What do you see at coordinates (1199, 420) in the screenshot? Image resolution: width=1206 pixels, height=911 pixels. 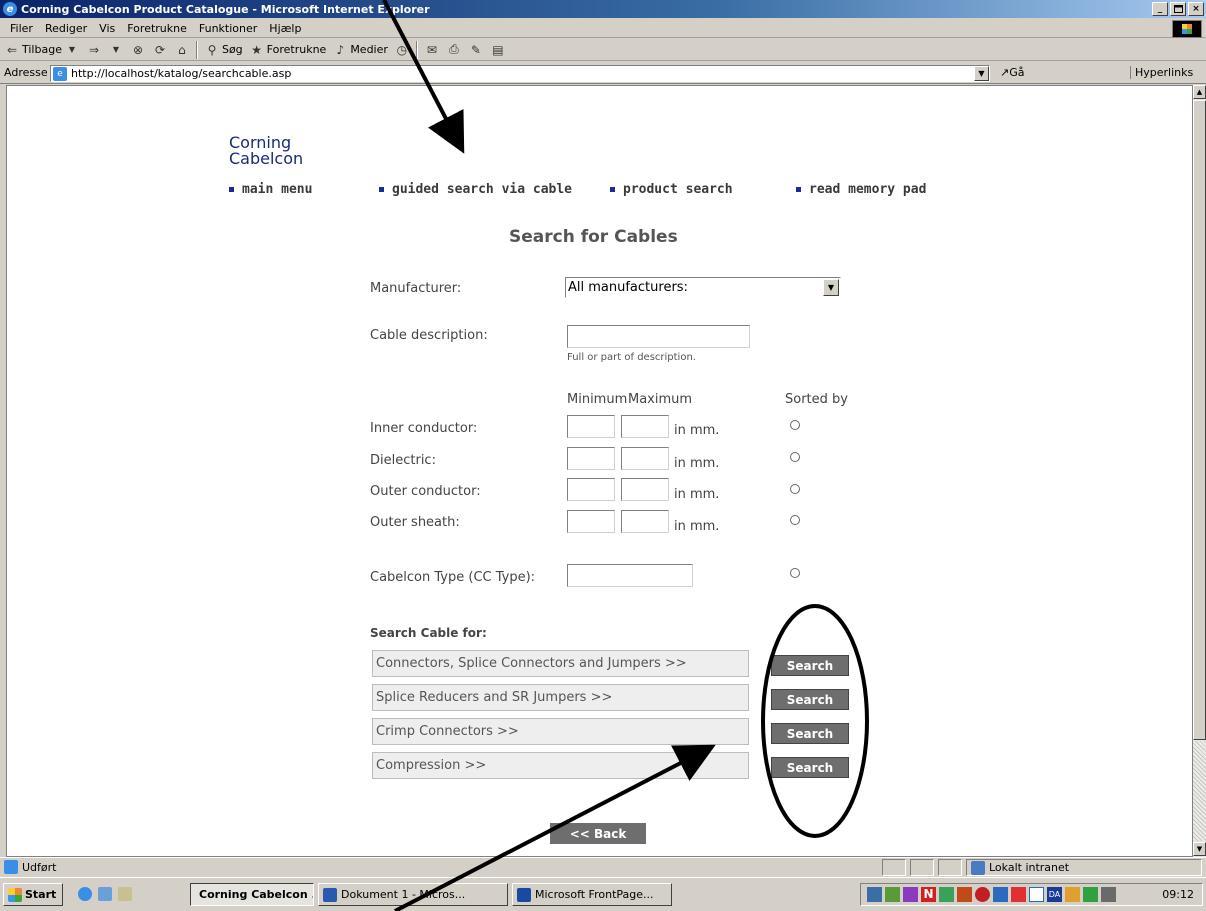 I see `scroll-thumb` at bounding box center [1199, 420].